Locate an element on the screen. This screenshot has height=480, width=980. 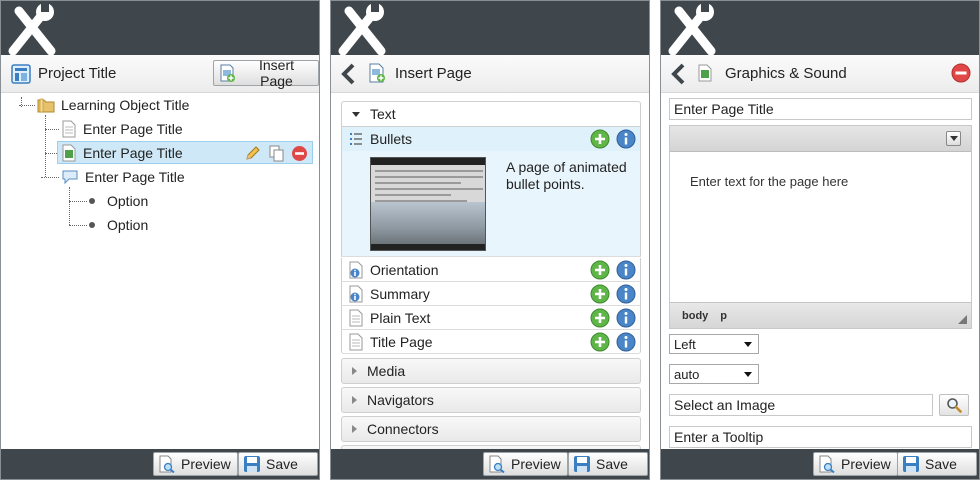
expanded-arrow-icon is located at coordinates (356, 114).